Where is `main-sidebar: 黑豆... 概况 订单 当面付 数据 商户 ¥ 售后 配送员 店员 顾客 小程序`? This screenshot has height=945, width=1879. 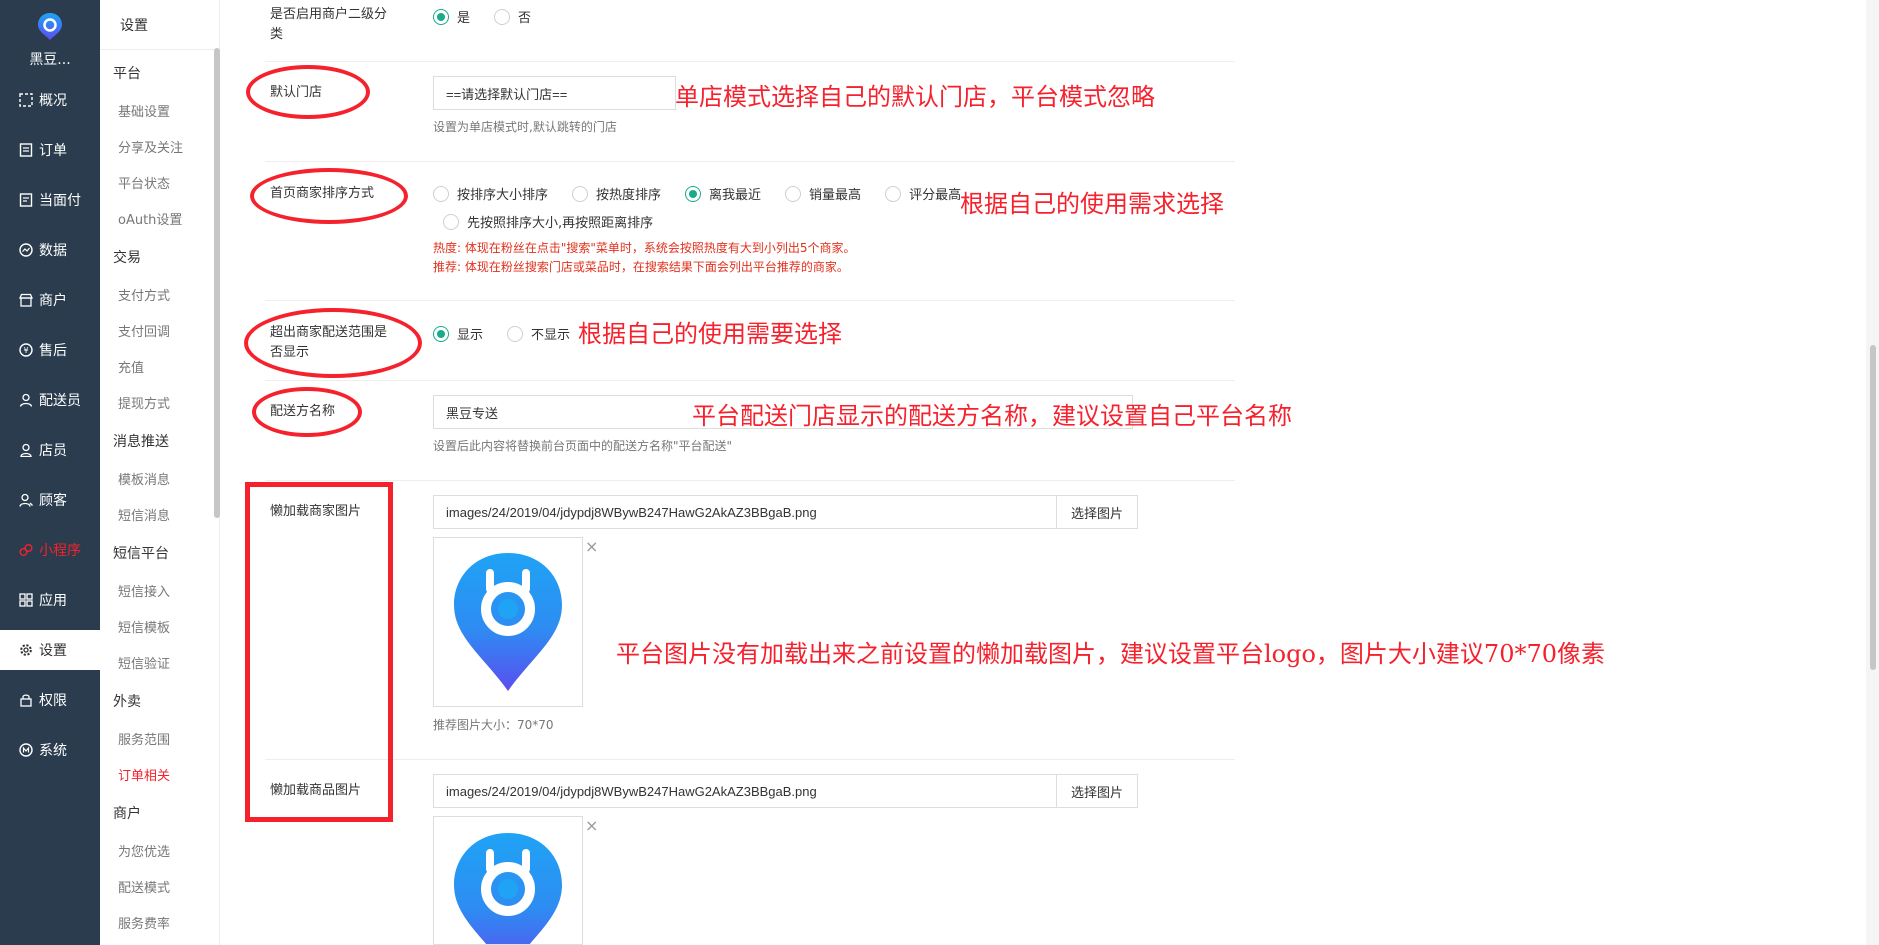
main-sidebar: 黑豆... 概况 订单 当面付 数据 商户 ¥ 售后 配送员 店员 顾客 小程序 is located at coordinates (50, 472).